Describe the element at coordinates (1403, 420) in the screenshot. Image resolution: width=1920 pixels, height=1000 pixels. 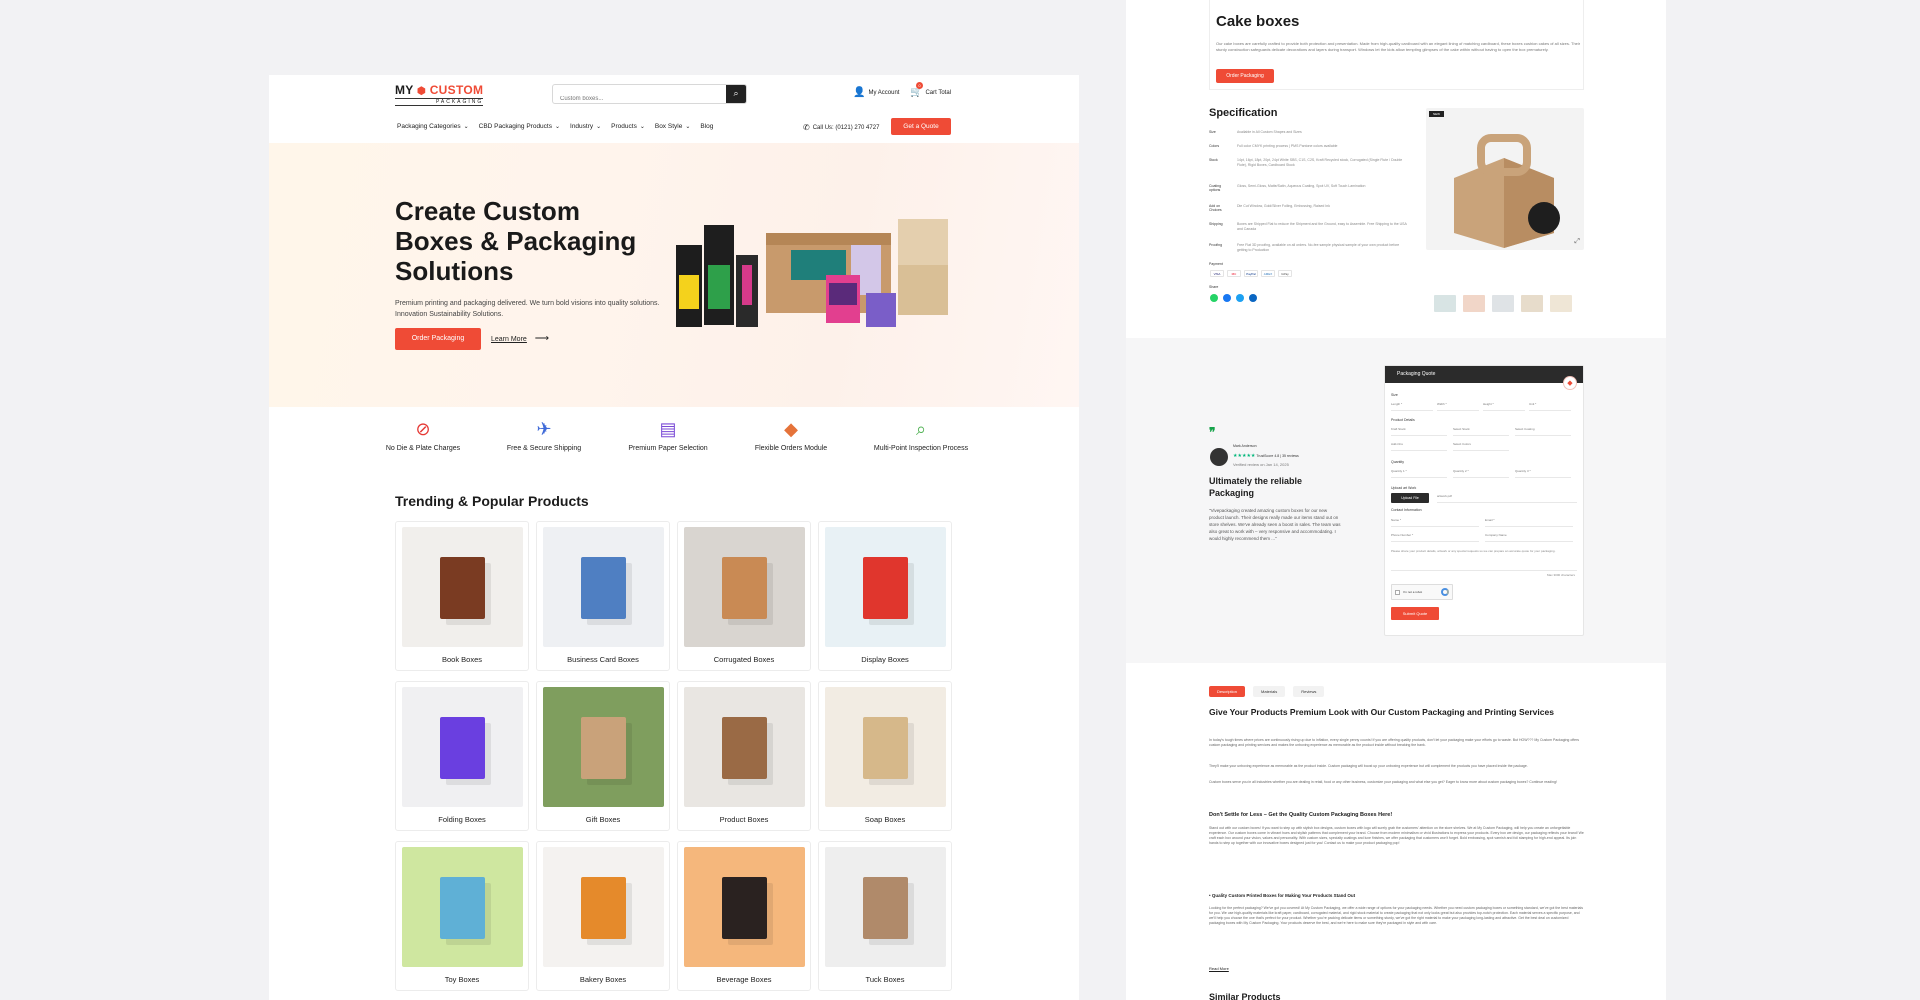
I see `product-details-label: Product Details` at that location.